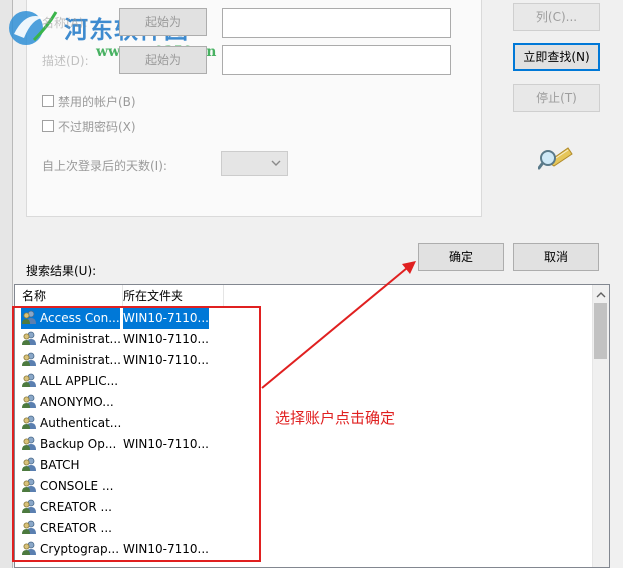 This screenshot has height=568, width=623. I want to click on annotation-text: 选择账户点击确定, so click(335, 418).